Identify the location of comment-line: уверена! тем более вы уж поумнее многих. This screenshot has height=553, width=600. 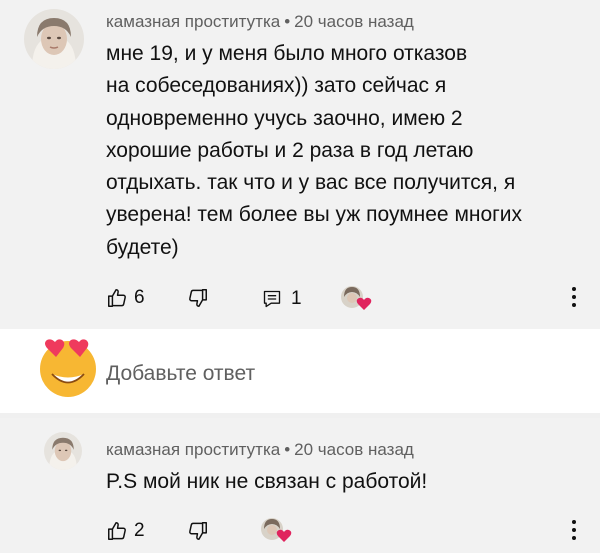
(314, 215).